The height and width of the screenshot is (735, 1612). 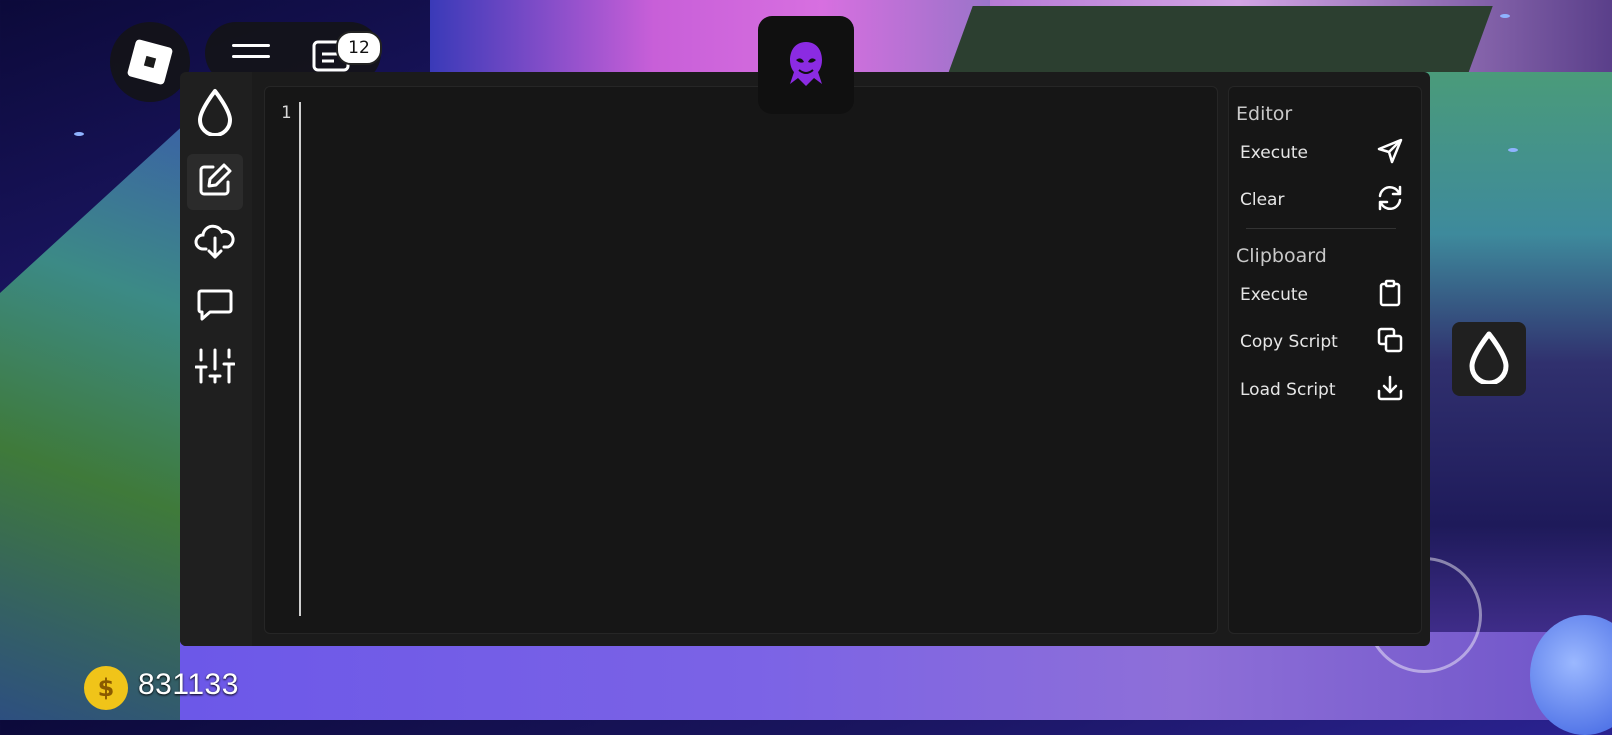 I want to click on rail-item-editor, so click(x=215, y=182).